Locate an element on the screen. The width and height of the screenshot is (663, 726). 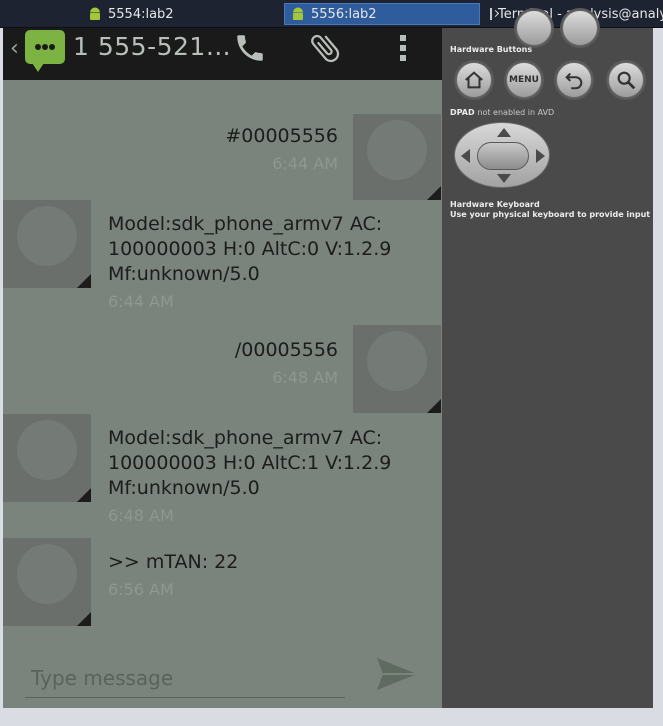
dpad-label: DPAD not enabled in AVD is located at coordinates (502, 112).